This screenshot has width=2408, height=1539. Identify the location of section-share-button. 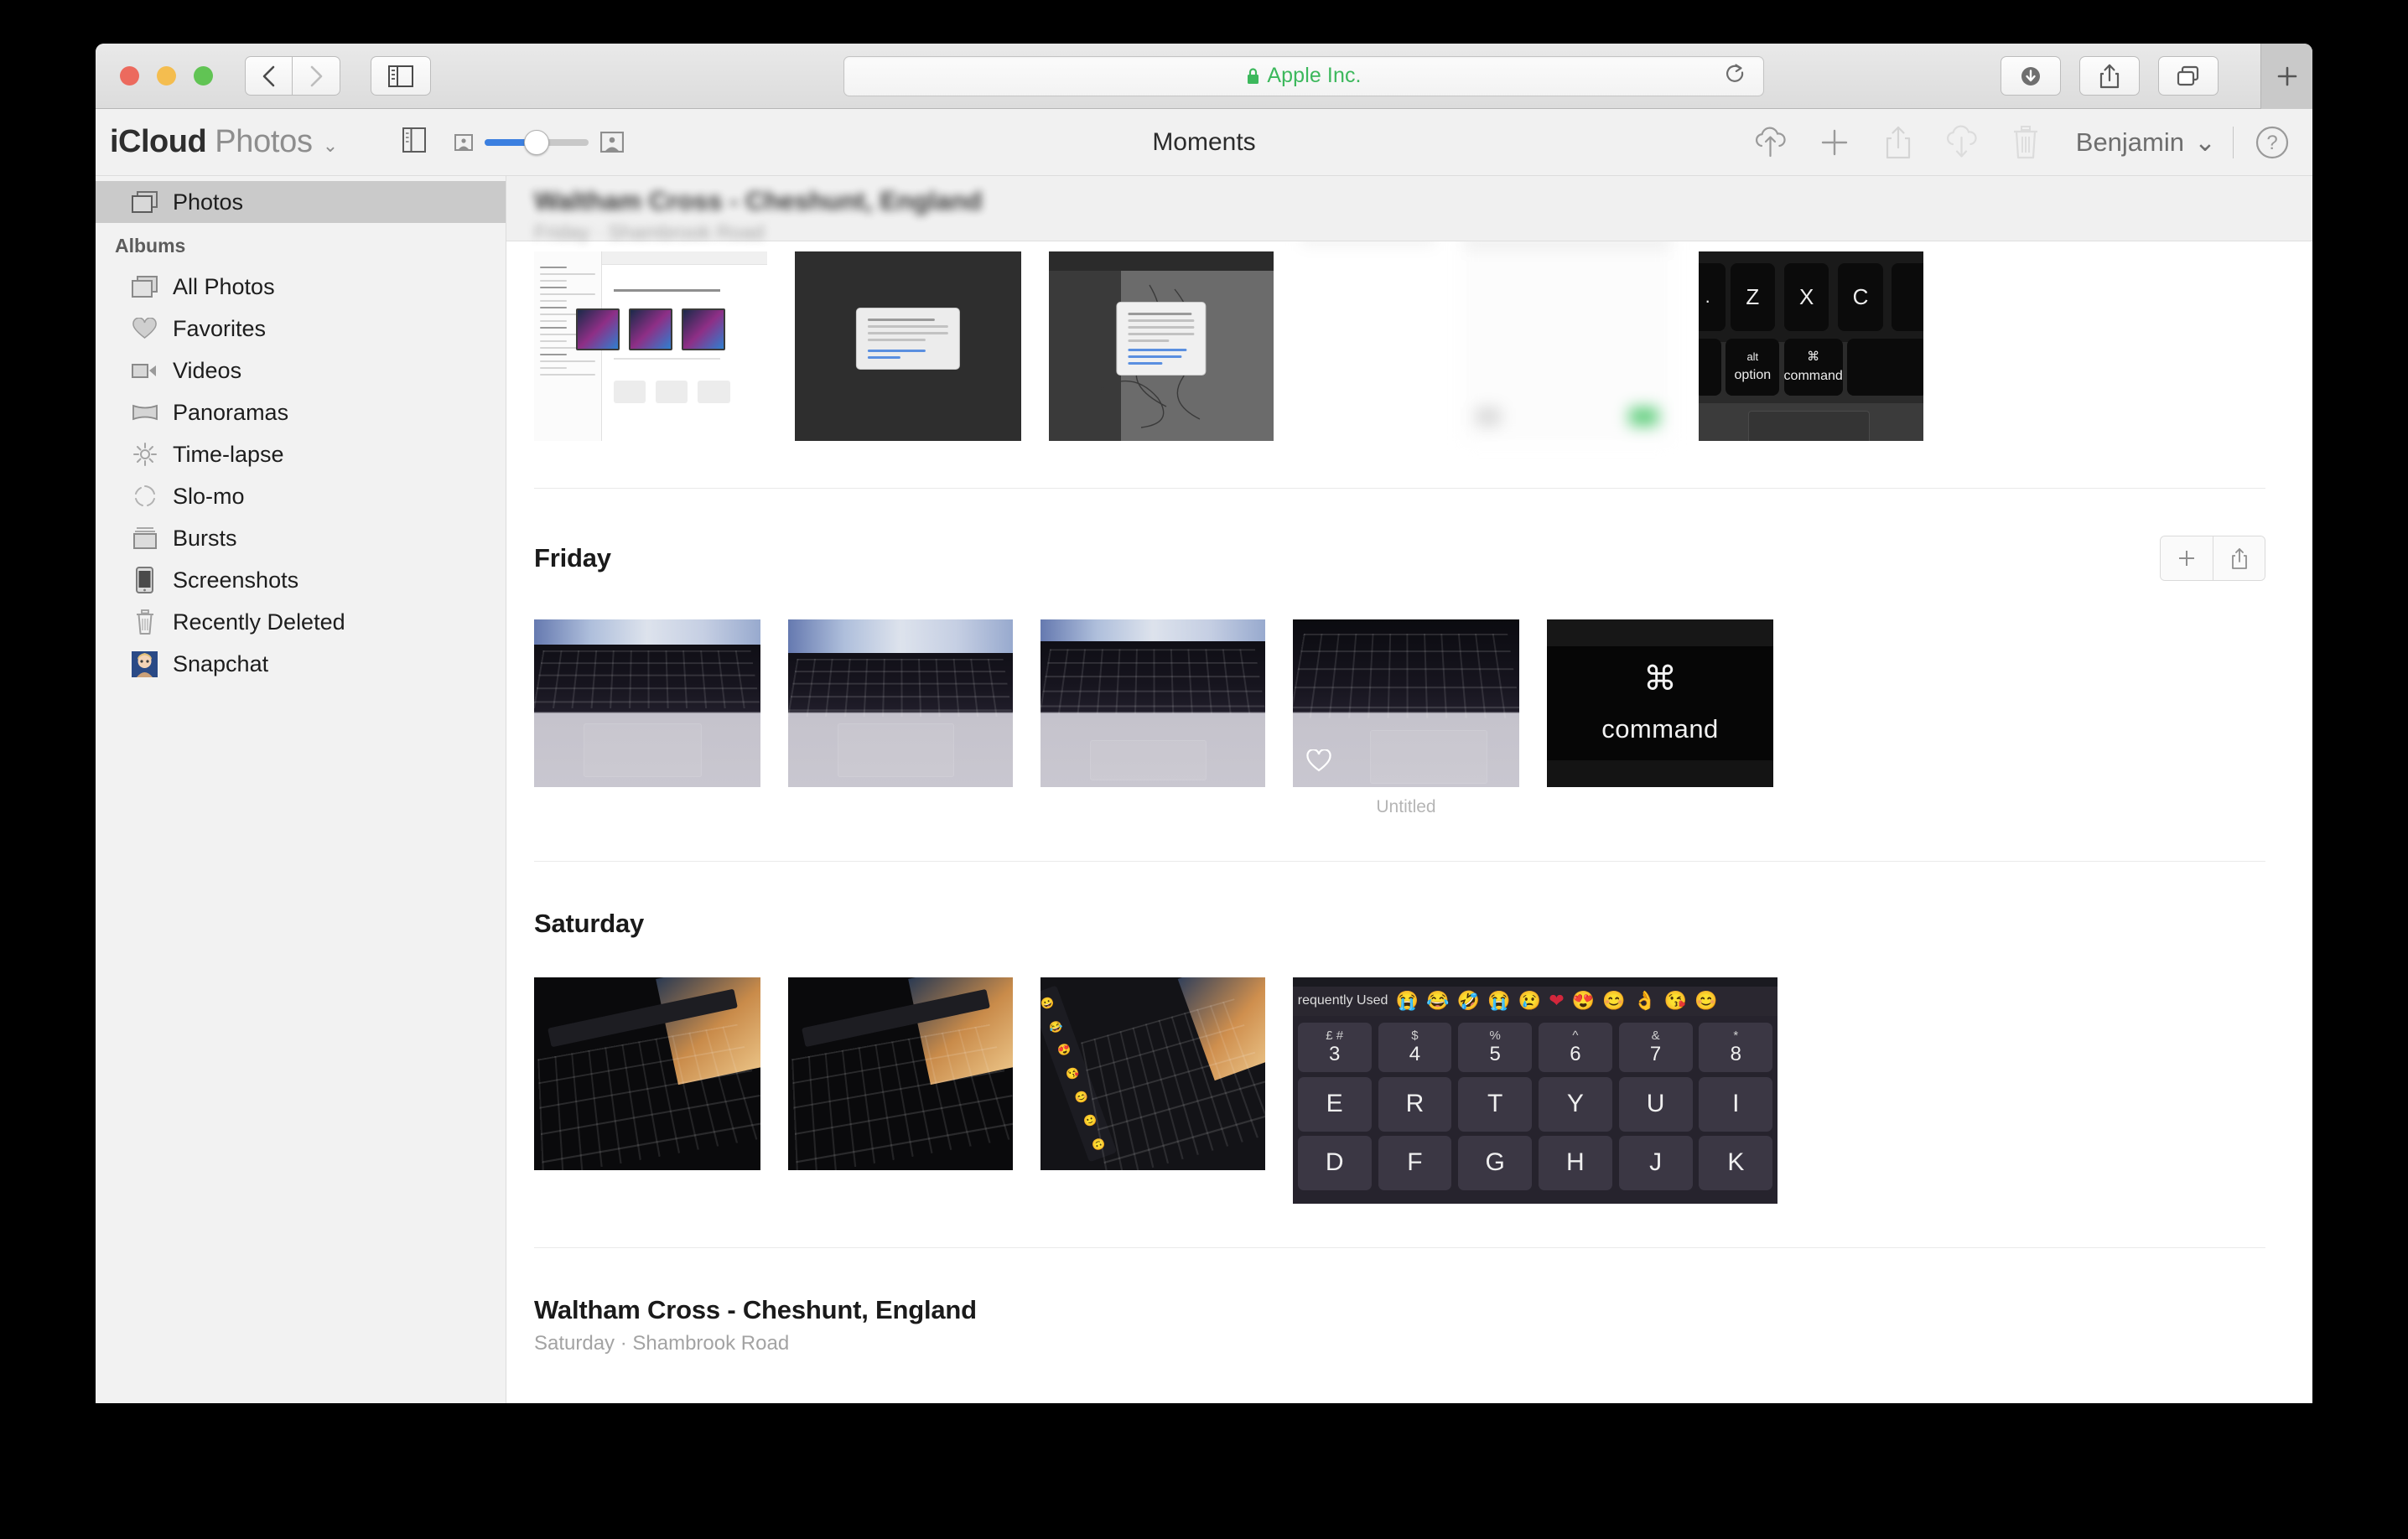
(2239, 558).